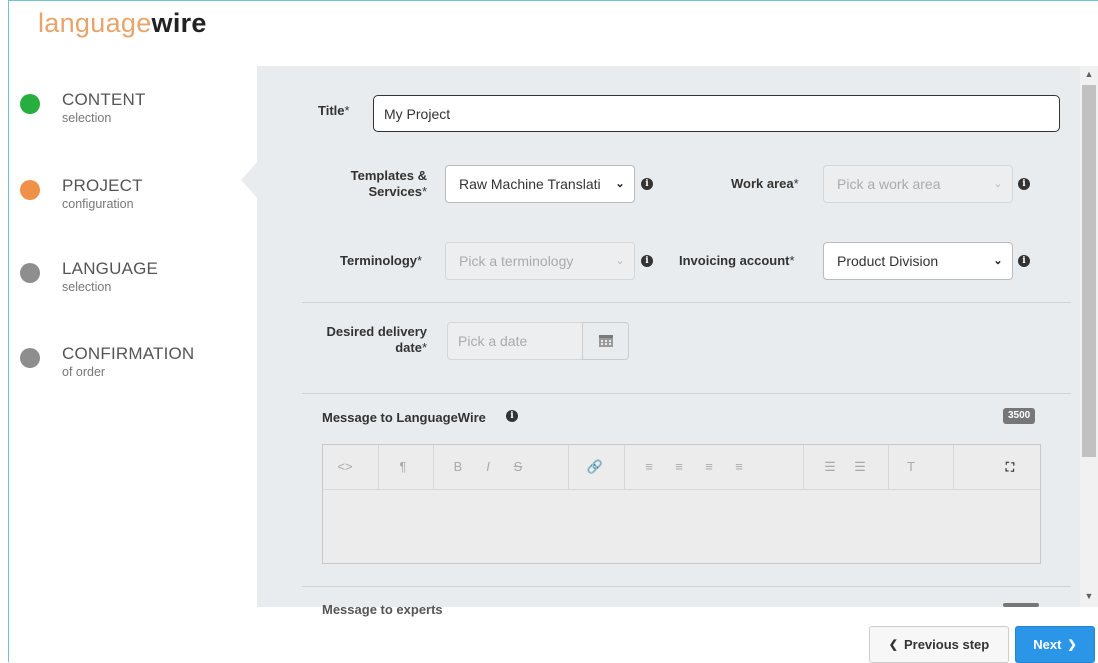 This screenshot has height=663, width=1098. I want to click on invoicing-select: Product Division ⌄, so click(918, 261).